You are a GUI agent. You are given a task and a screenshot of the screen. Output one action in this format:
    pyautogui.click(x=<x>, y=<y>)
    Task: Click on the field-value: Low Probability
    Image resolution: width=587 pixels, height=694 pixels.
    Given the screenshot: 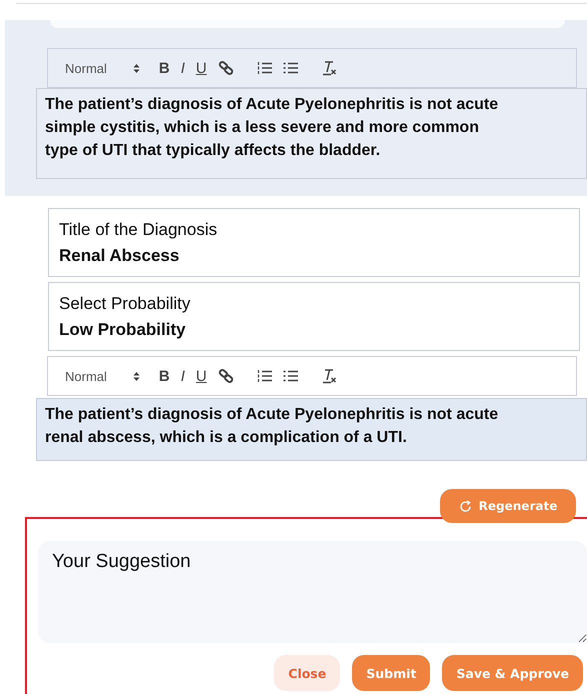 What is the action you would take?
    pyautogui.click(x=123, y=329)
    